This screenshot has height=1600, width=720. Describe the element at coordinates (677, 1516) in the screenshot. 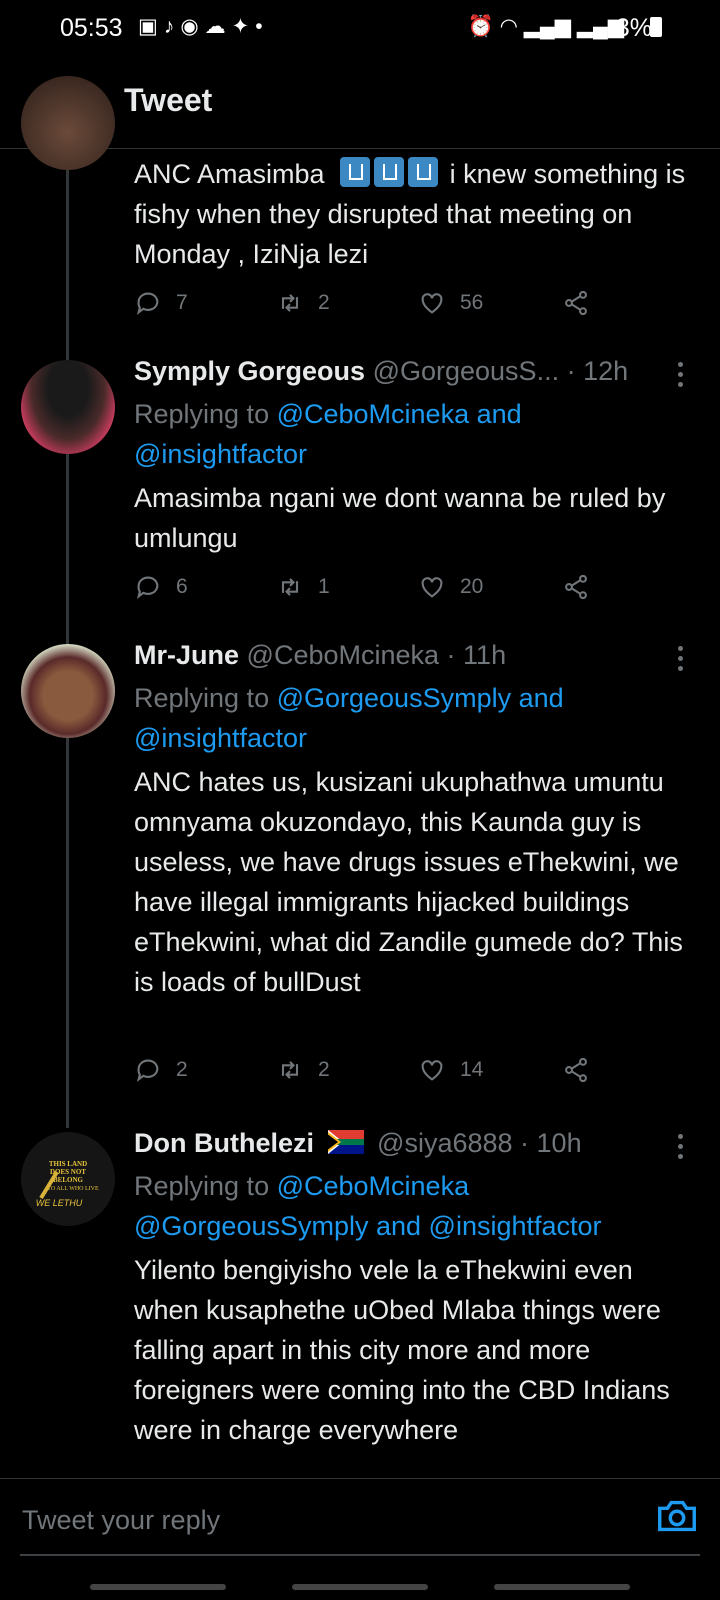

I see `camera-icon` at that location.